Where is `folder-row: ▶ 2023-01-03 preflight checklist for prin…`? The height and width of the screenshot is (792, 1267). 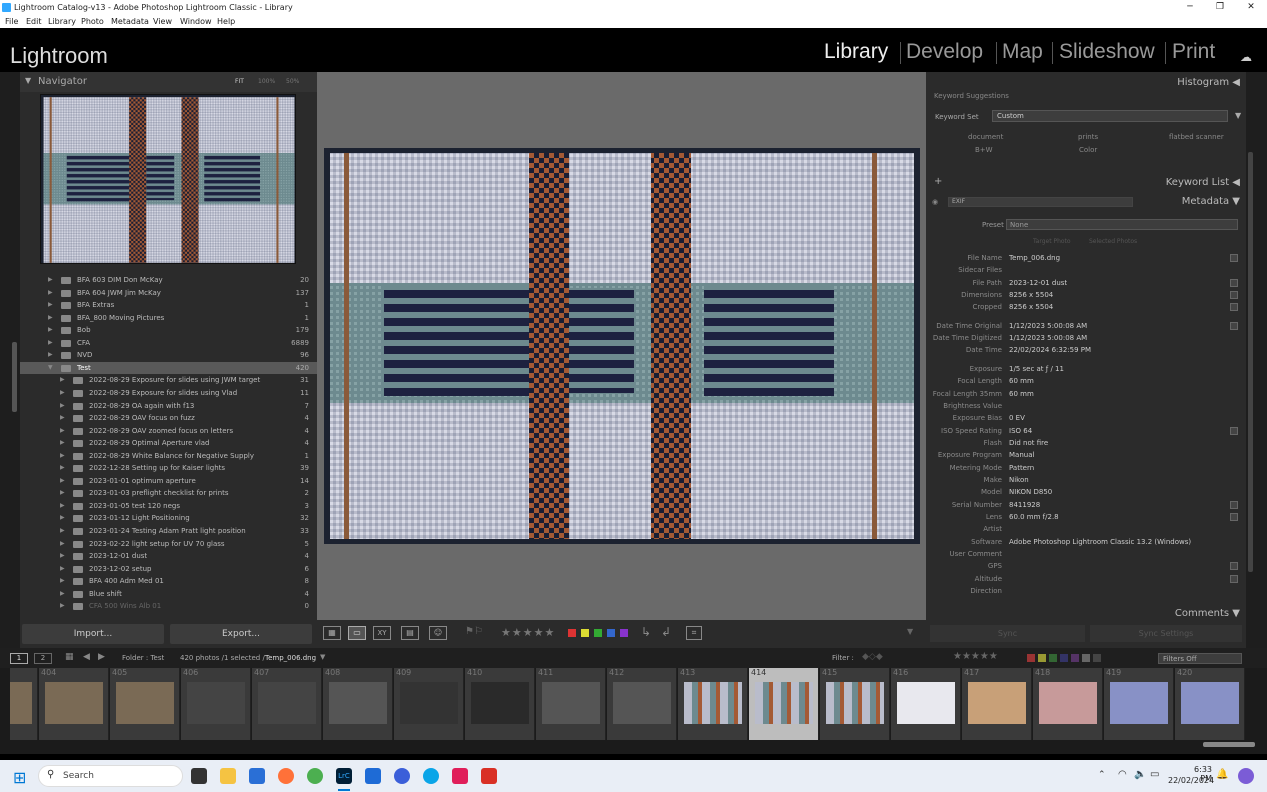
folder-row: ▶ 2023-01-03 preflight checklist for prin… is located at coordinates (168, 493).